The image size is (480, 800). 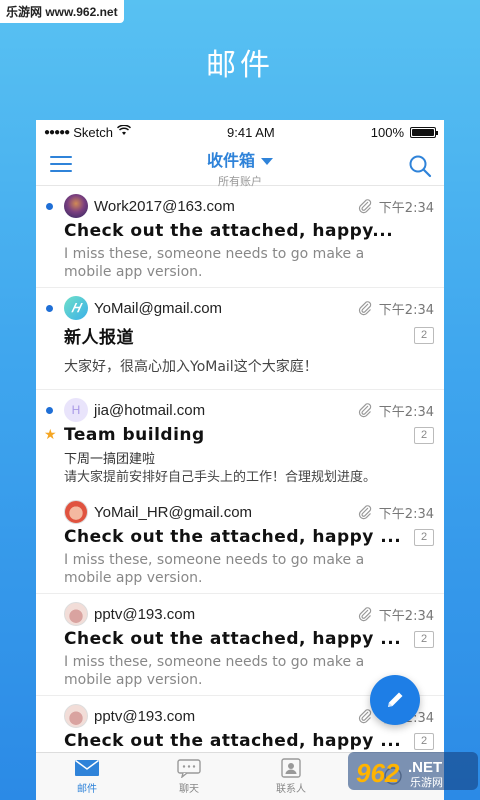 What do you see at coordinates (76, 308) in the screenshot?
I see `avatar: 𝐻` at bounding box center [76, 308].